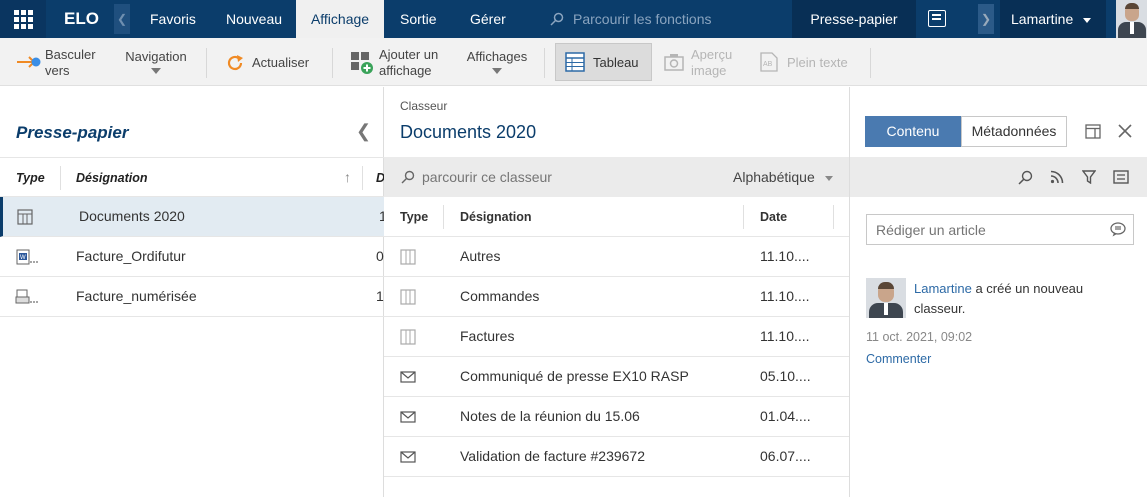 The image size is (1147, 497). Describe the element at coordinates (26, 296) in the screenshot. I see `scanned-document-icon` at that location.